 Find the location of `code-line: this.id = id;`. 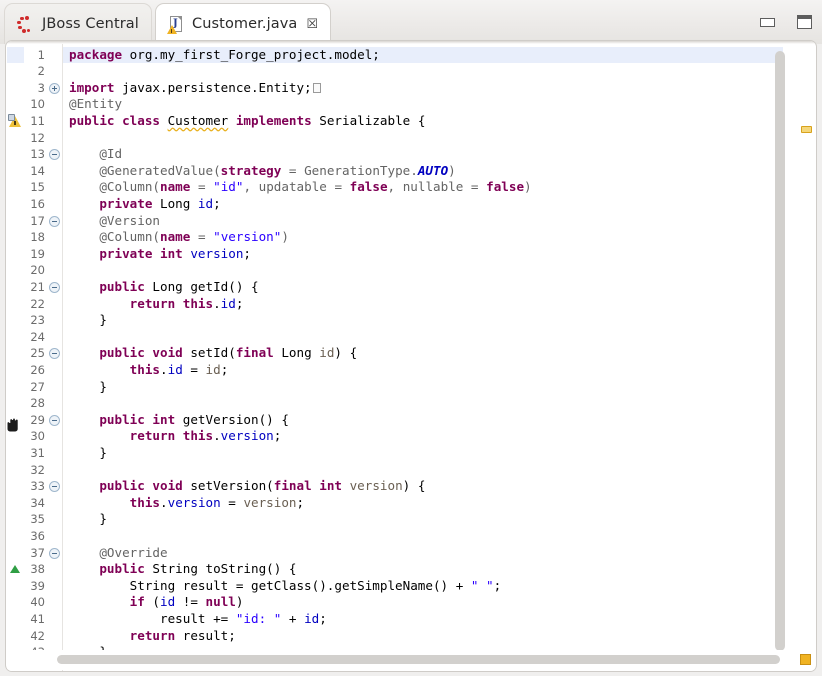

code-line: this.id = id; is located at coordinates (149, 370).